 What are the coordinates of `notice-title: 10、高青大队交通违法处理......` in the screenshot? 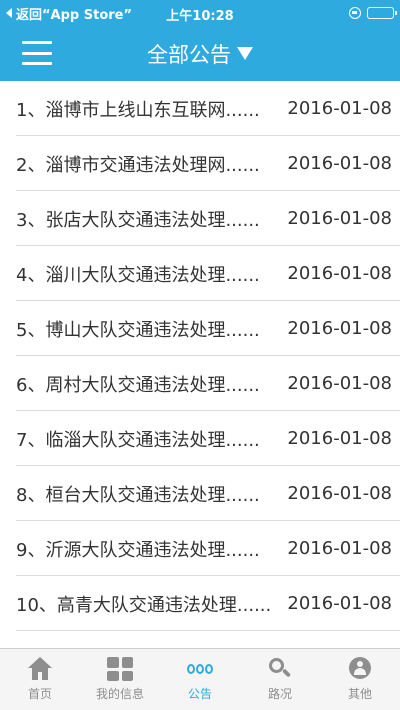 It's located at (144, 605).